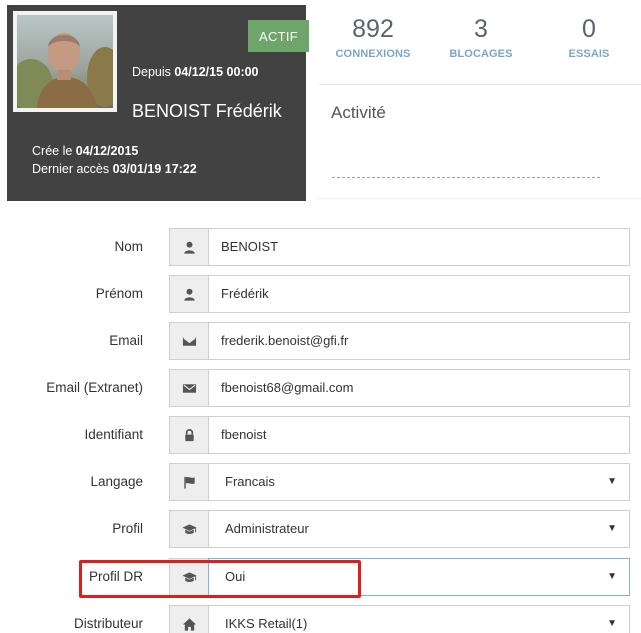  I want to click on stat-essais: 0 ESSAIS, so click(588, 38).